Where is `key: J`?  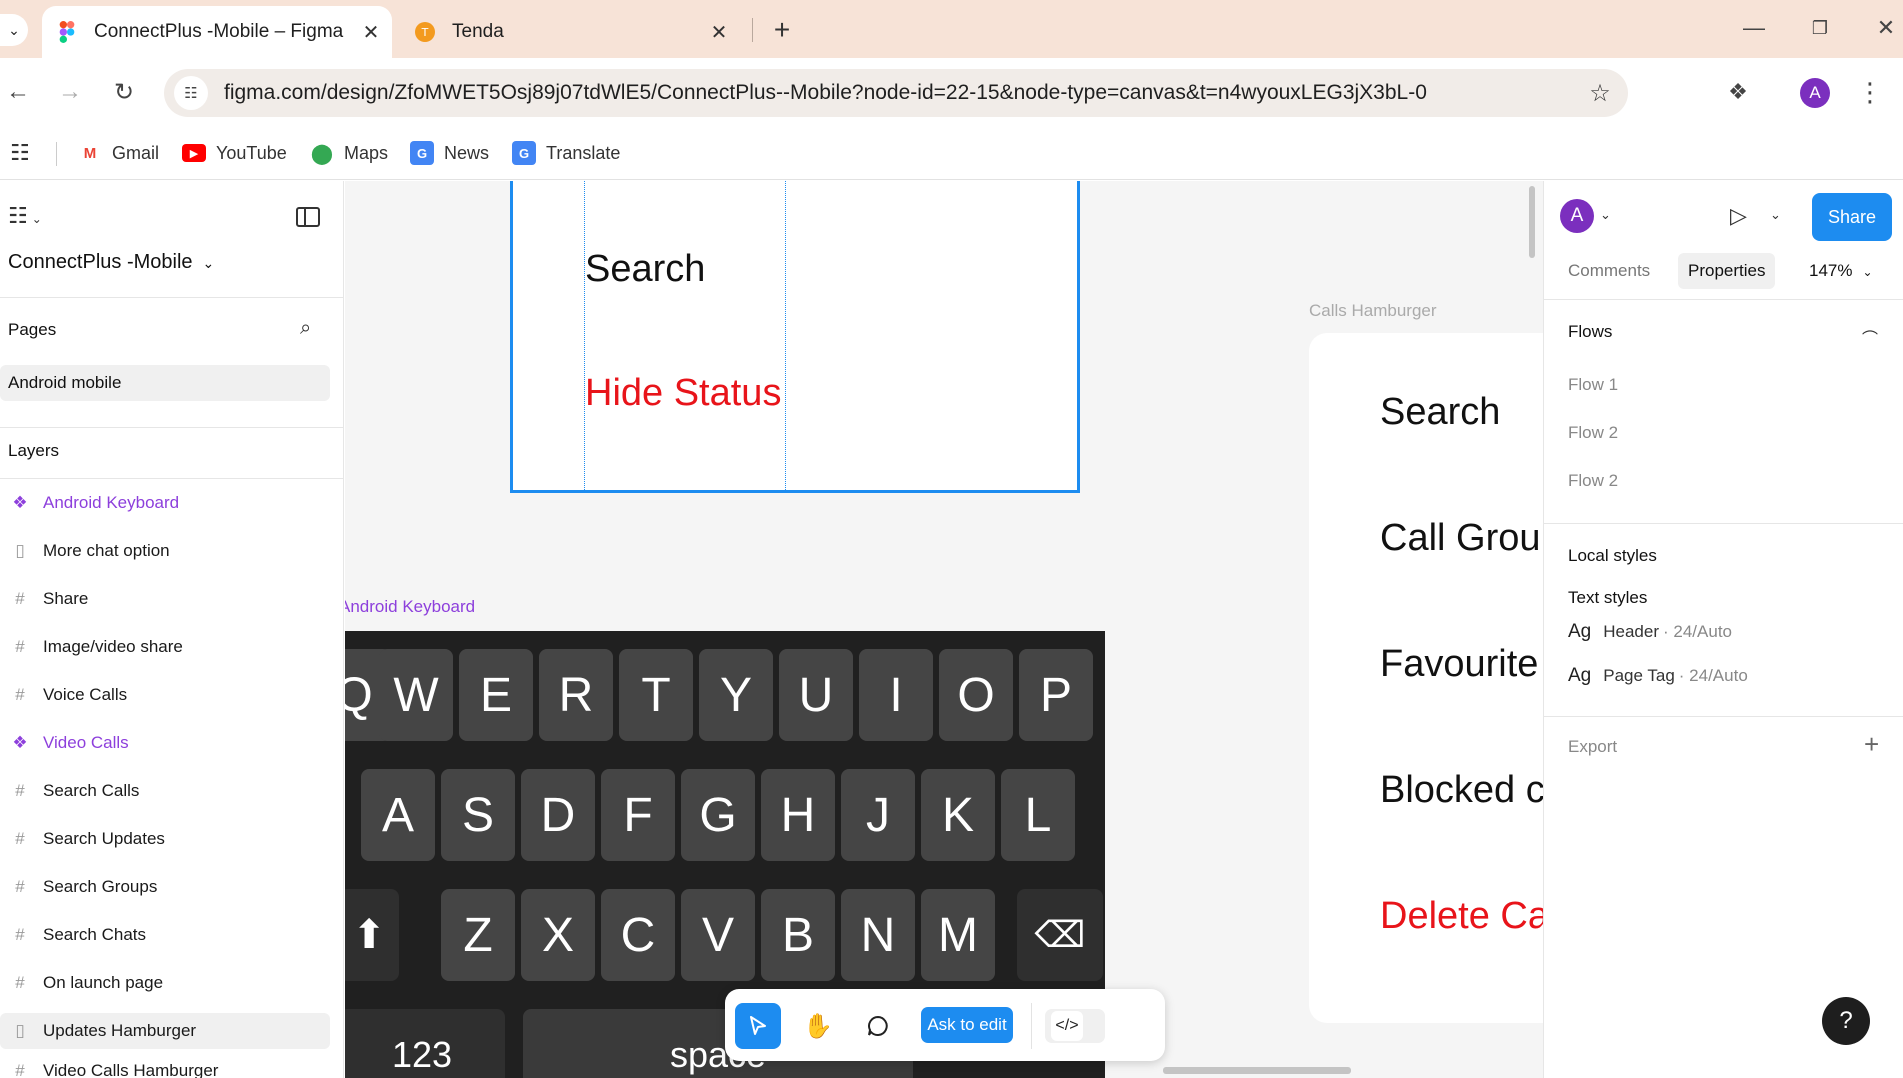 key: J is located at coordinates (878, 815).